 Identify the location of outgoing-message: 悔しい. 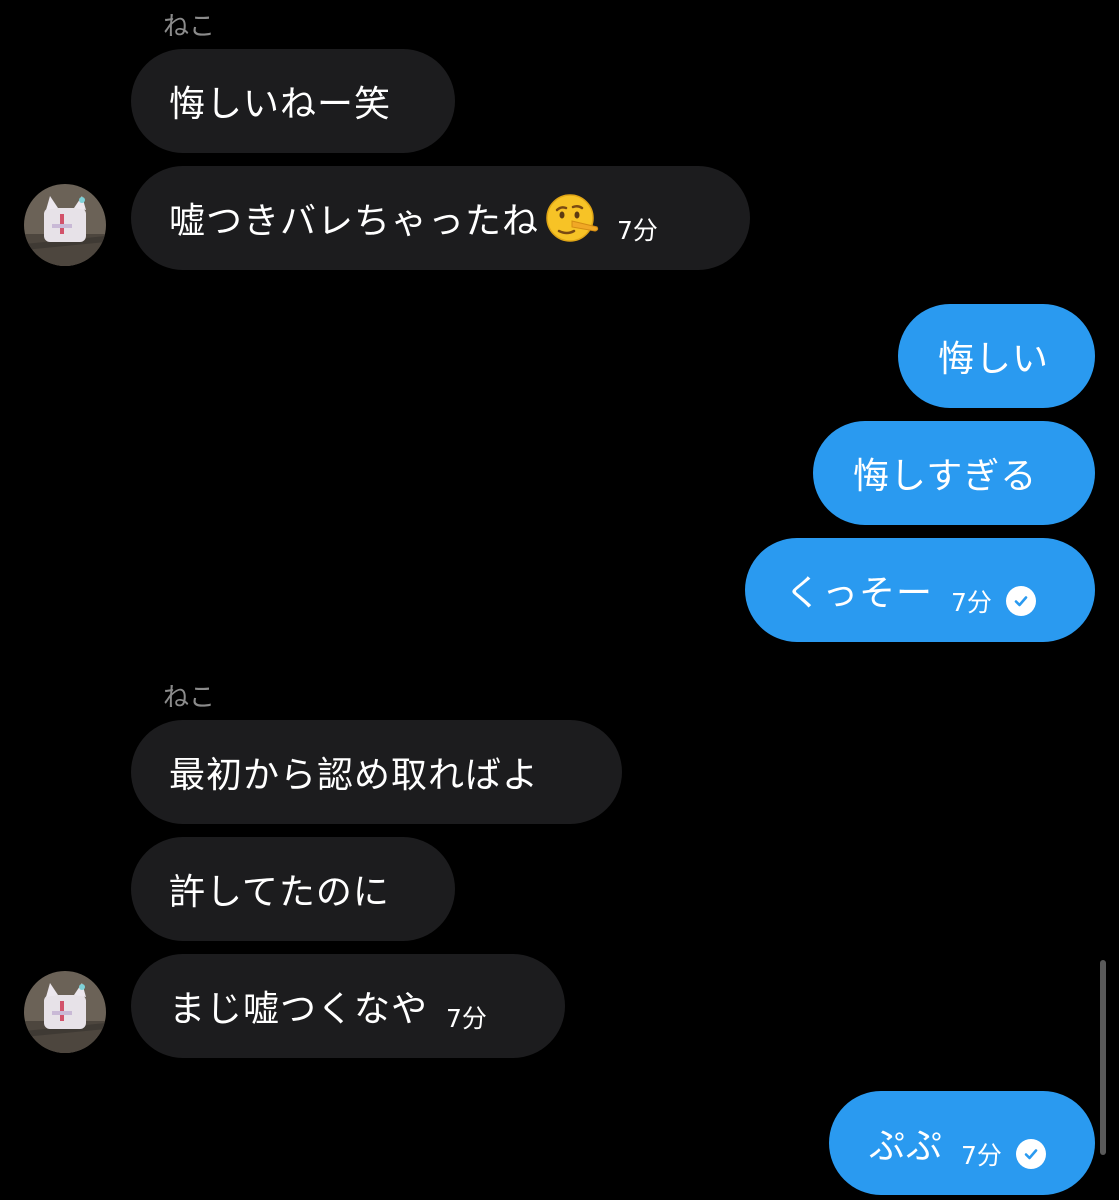
(996, 356).